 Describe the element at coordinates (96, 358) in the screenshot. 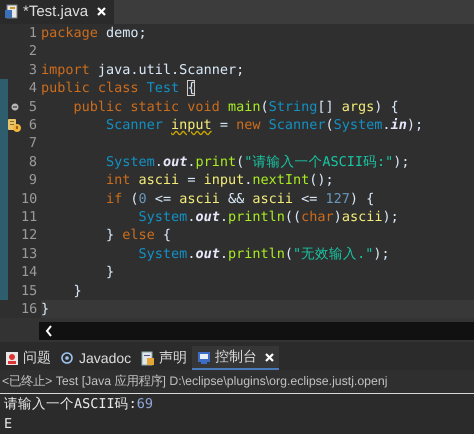

I see `panel-tab: Javadoc` at that location.